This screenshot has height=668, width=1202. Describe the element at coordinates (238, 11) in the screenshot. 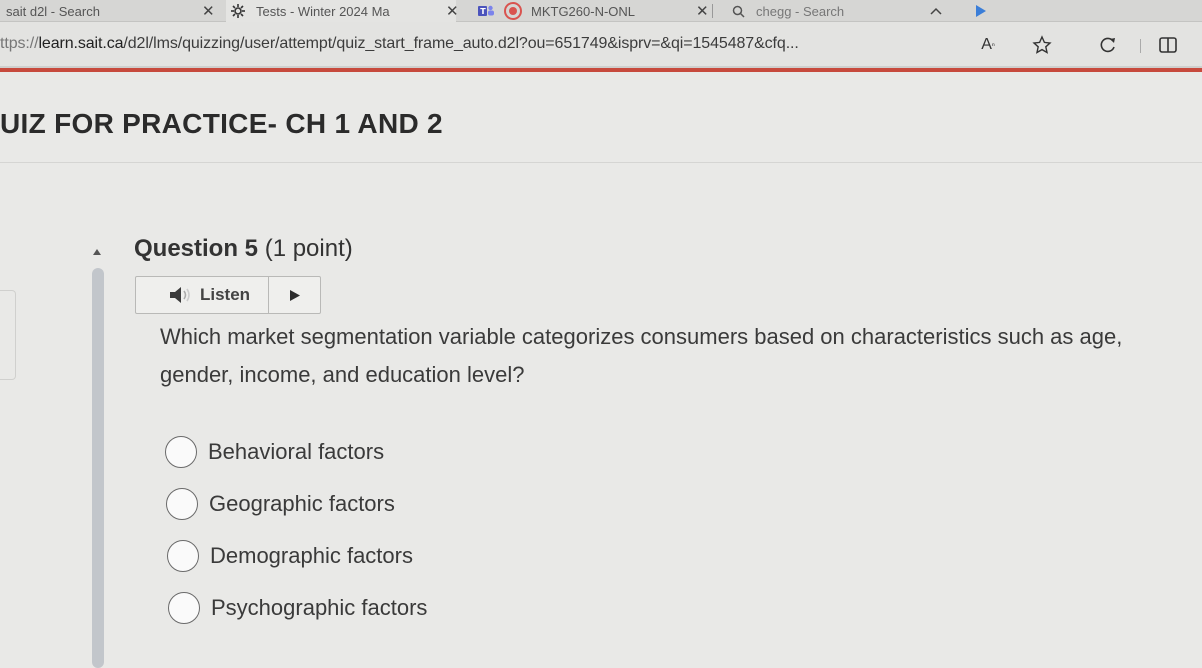

I see `gear-flower-icon` at that location.